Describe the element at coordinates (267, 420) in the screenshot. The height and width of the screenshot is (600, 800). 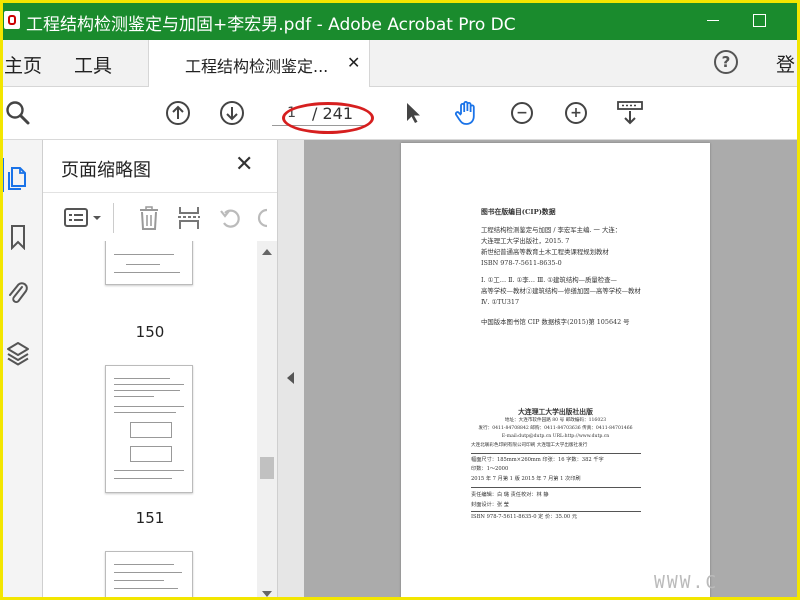
I see `thumbnail-scrollbar` at that location.